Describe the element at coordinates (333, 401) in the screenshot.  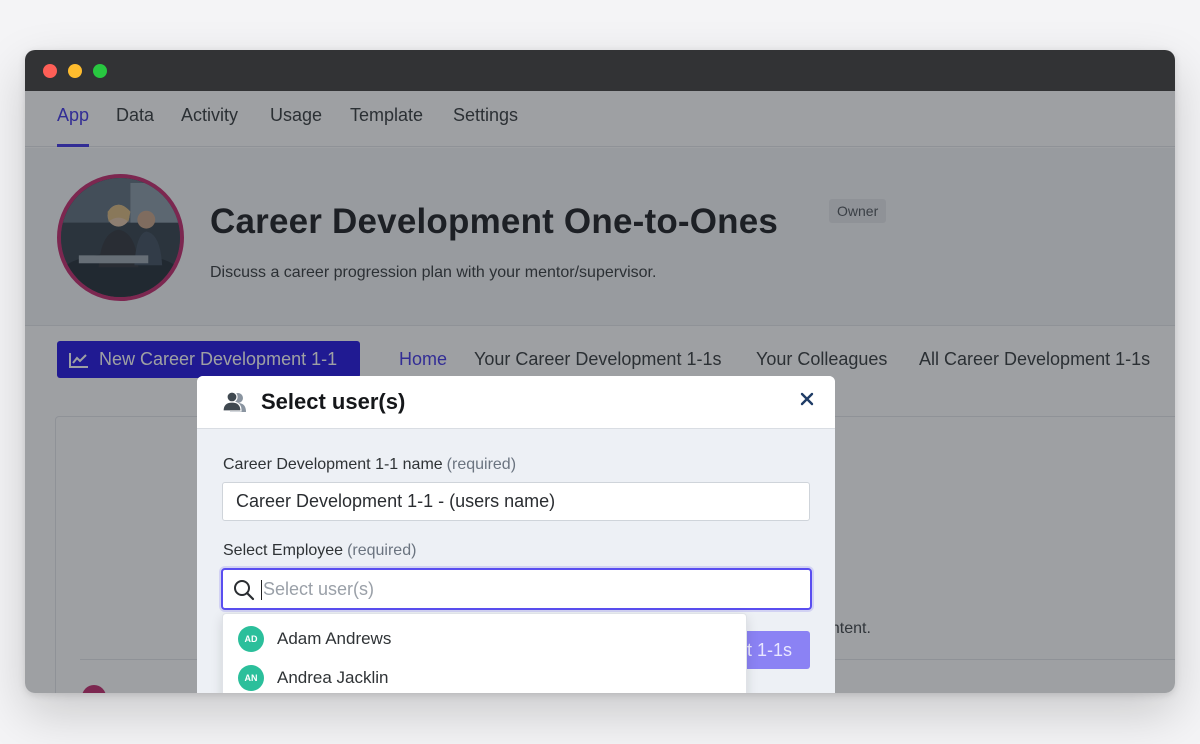
I see `modal-title: Select user(s)` at that location.